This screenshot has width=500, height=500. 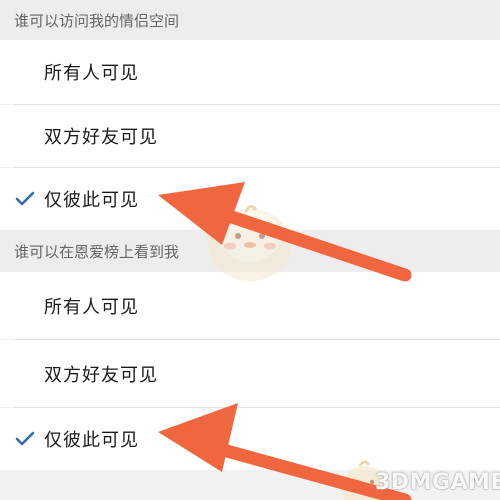 What do you see at coordinates (97, 251) in the screenshot?
I see `section-title: 谁可以在恩爱榜上看到我` at bounding box center [97, 251].